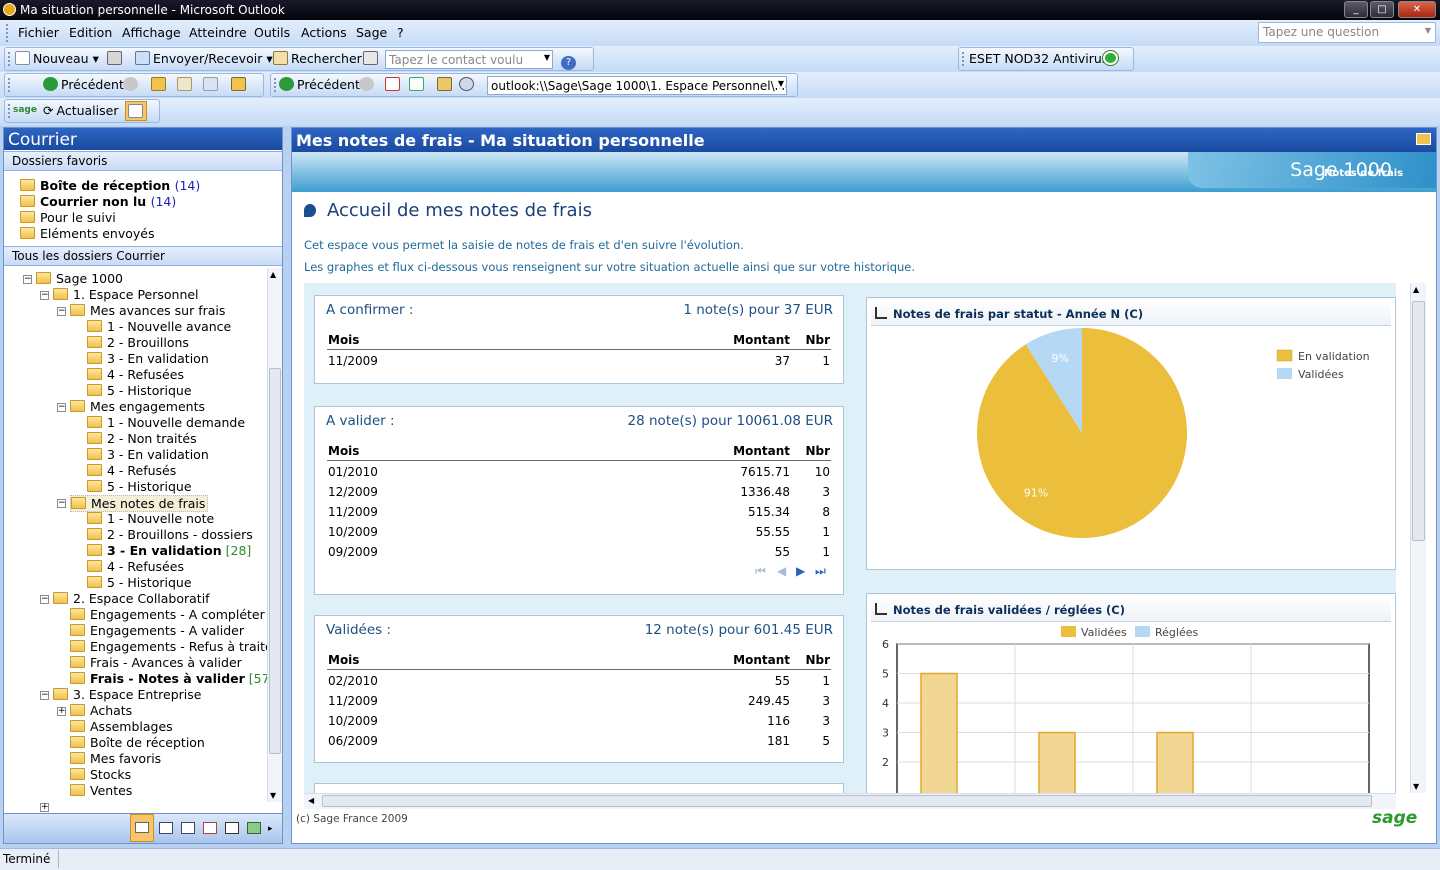 The image size is (1440, 870). What do you see at coordinates (579, 703) in the screenshot?
I see `table-row: 11/2009 249.45 3` at bounding box center [579, 703].